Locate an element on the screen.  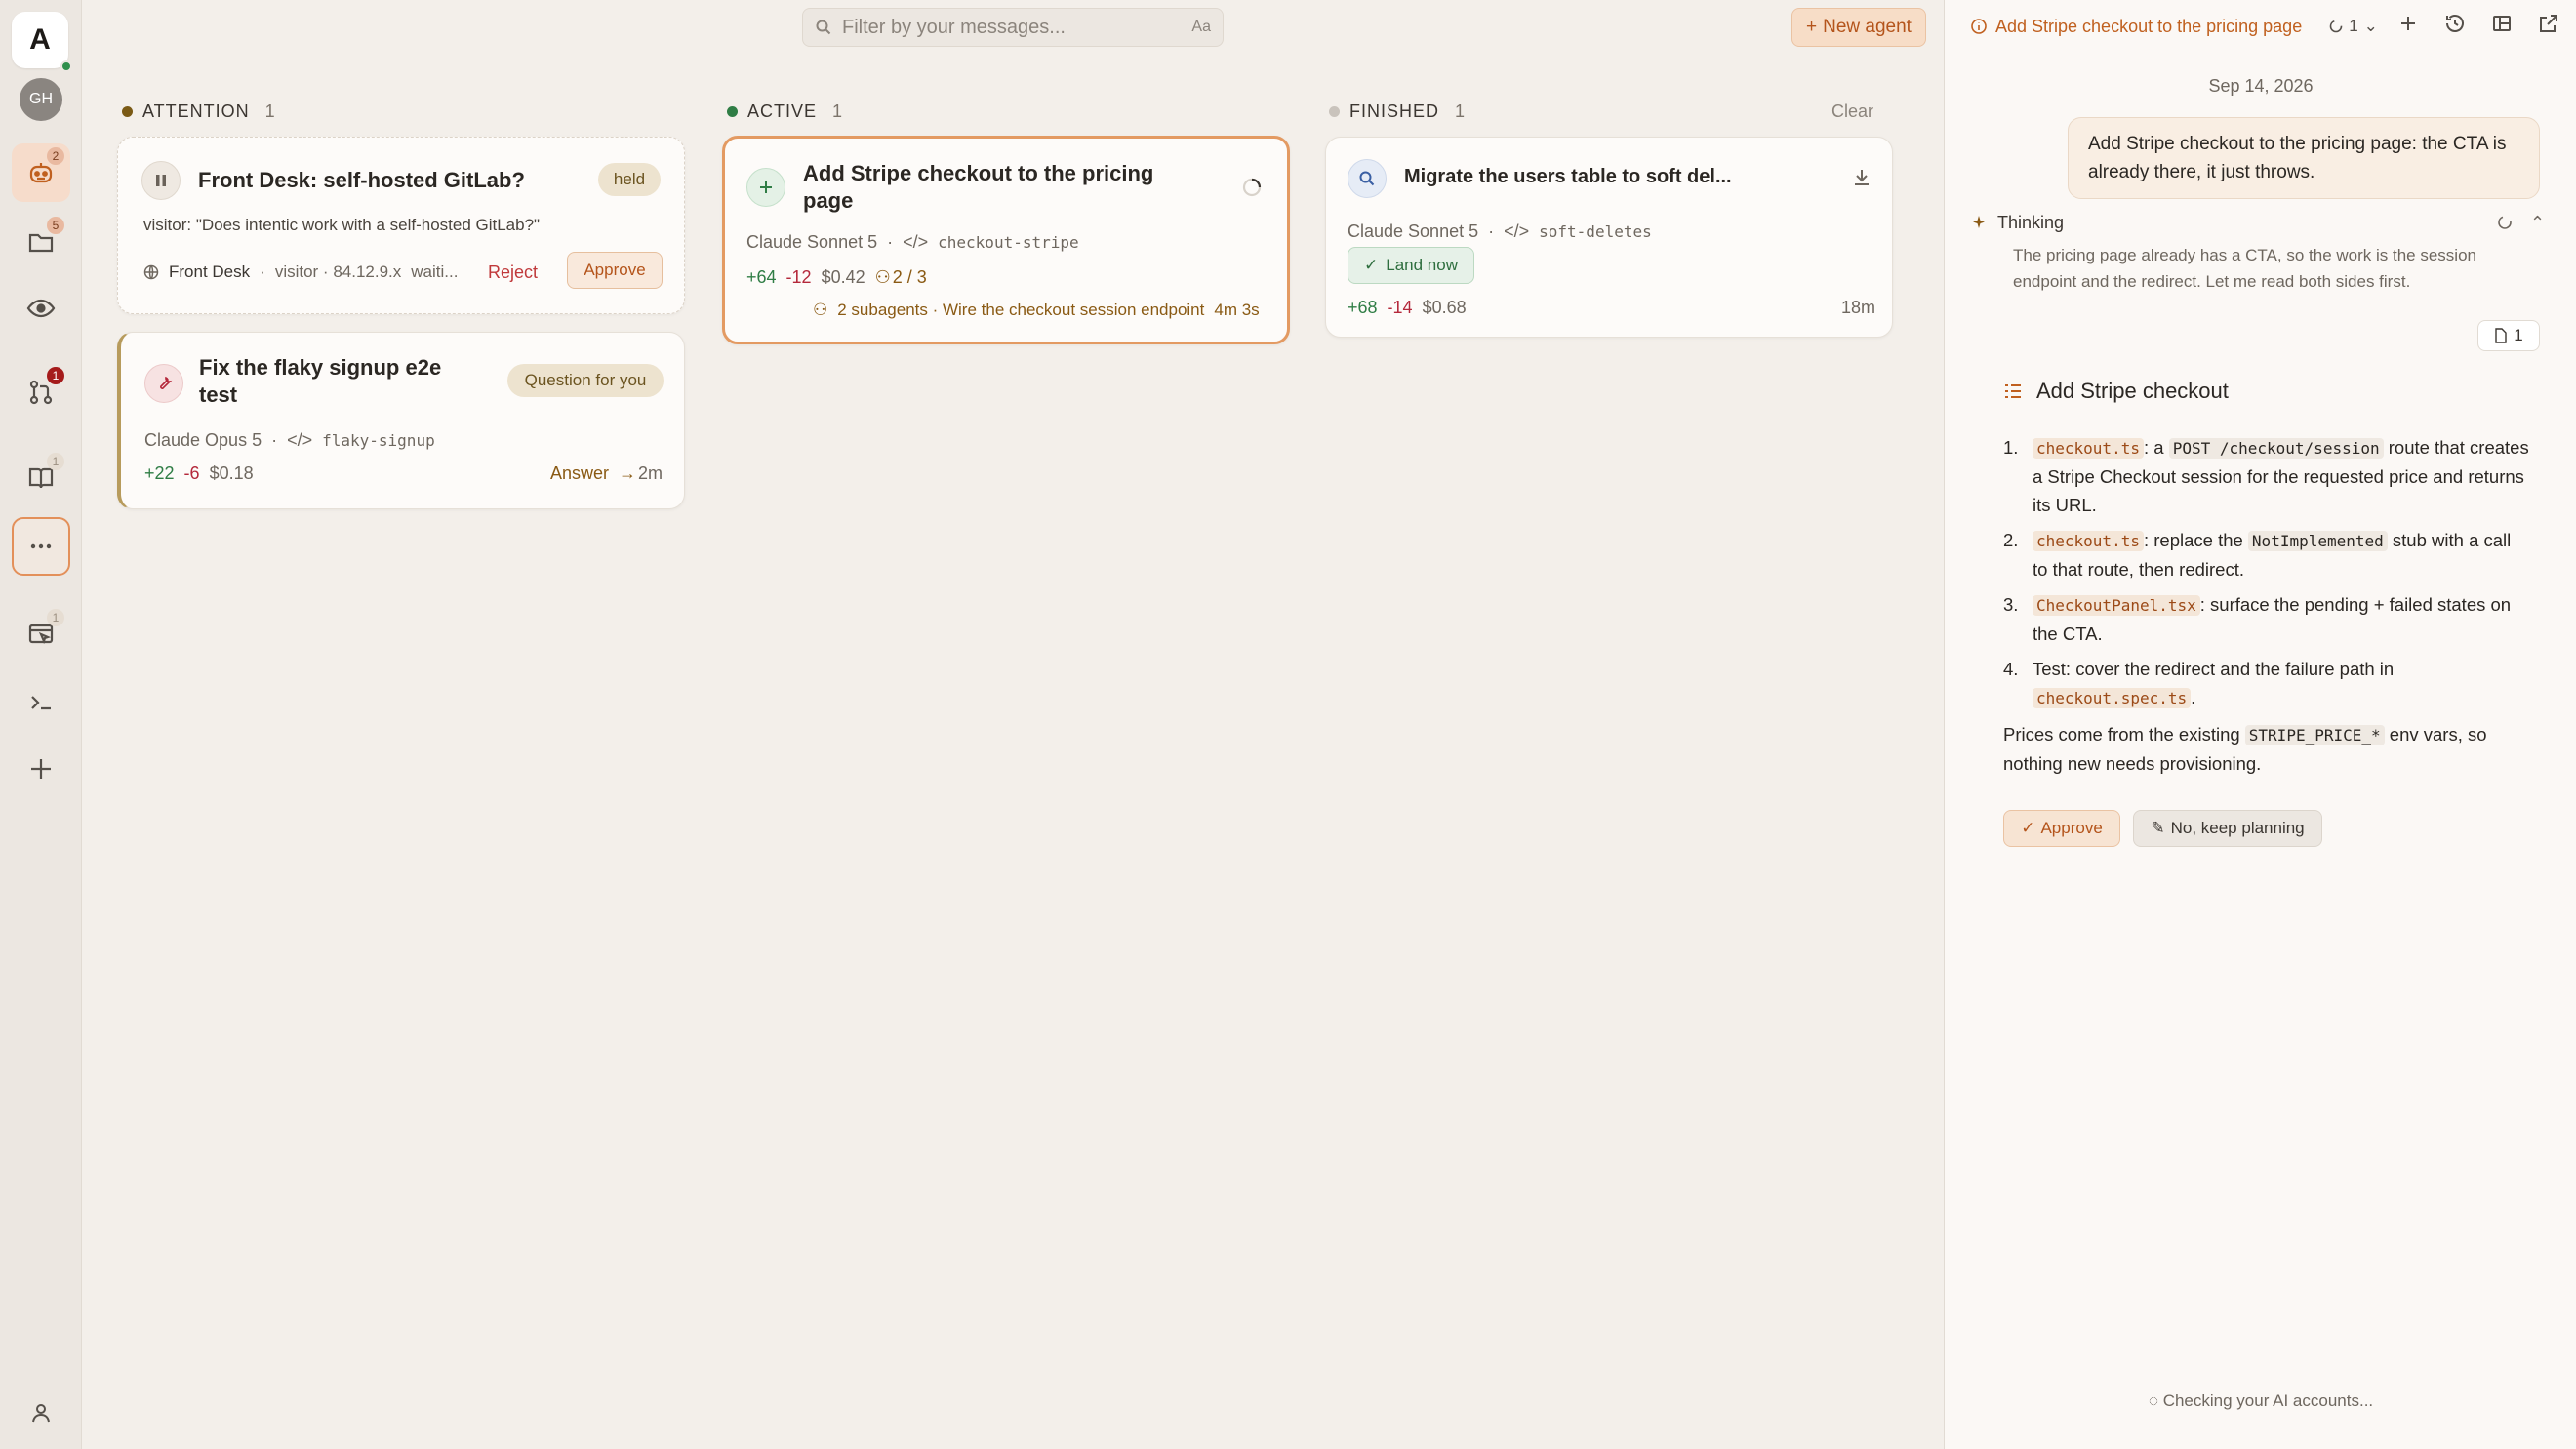
rail-add is located at coordinates (41, 769).